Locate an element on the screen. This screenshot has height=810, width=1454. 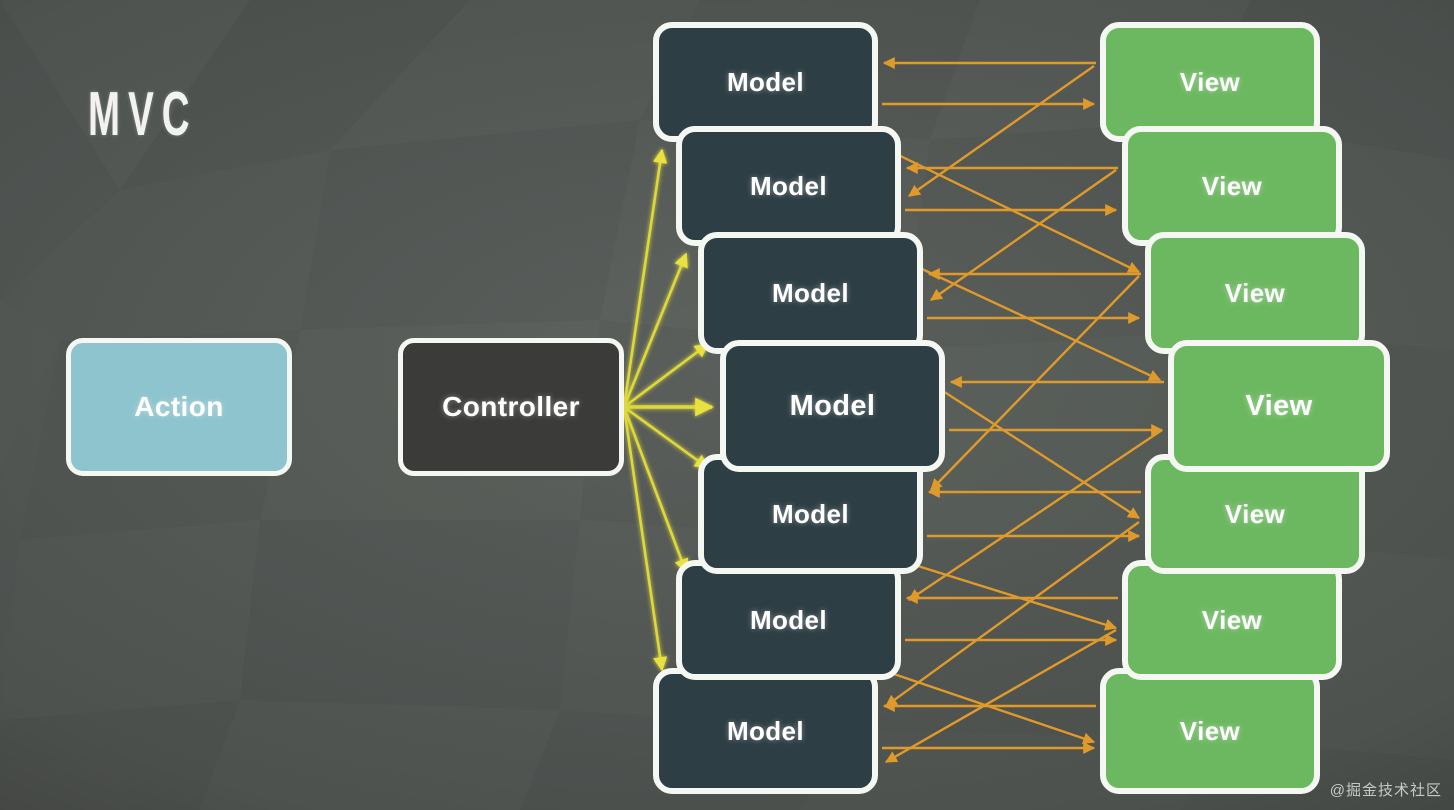
node-model-5: Model is located at coordinates (810, 514).